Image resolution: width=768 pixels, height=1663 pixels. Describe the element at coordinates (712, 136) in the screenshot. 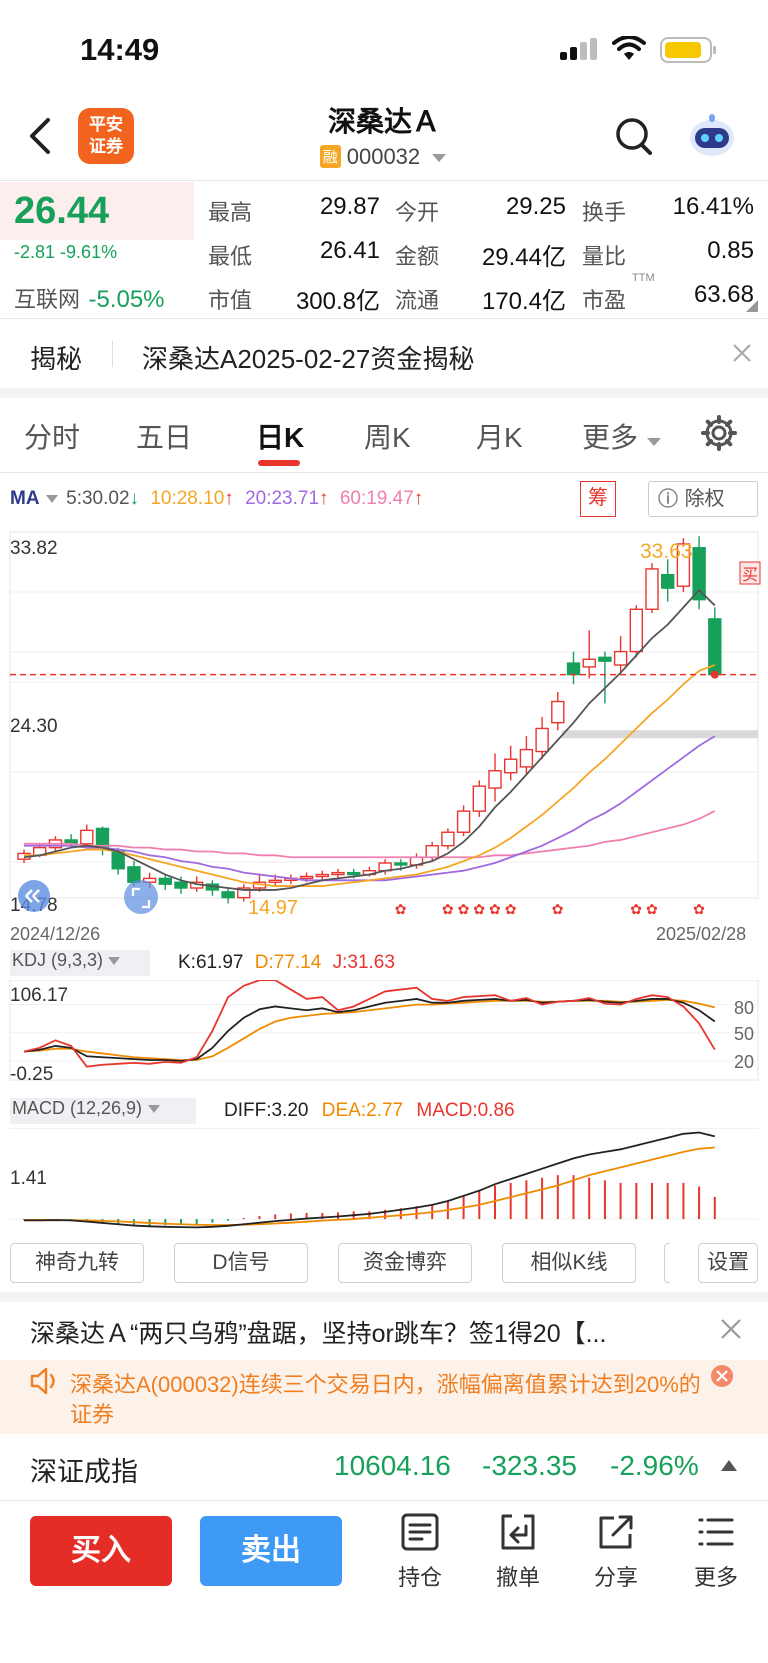

I see `robot-assistant-icon` at that location.